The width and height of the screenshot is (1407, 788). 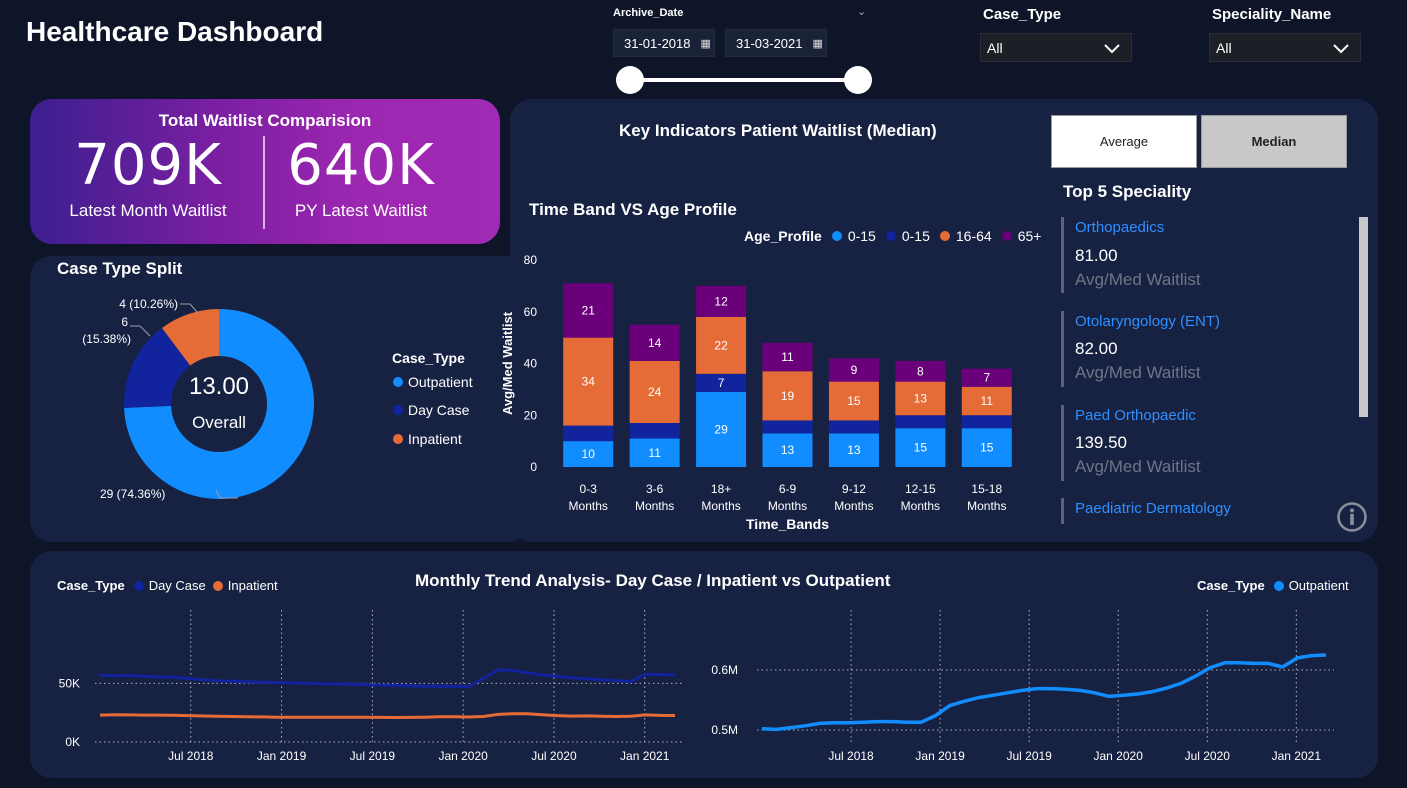 What do you see at coordinates (427, 439) in the screenshot?
I see `legend-item-inpatient: Inpatient` at bounding box center [427, 439].